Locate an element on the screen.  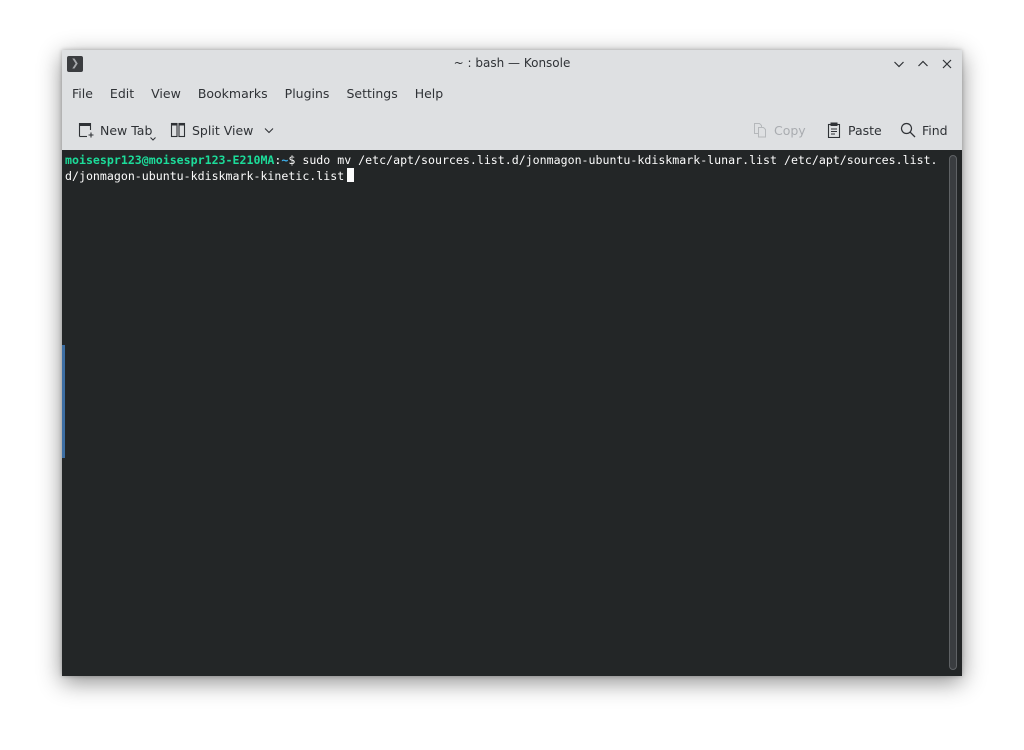
toolbar: New Tab Split View Copy Paste Find is located at coordinates (512, 130).